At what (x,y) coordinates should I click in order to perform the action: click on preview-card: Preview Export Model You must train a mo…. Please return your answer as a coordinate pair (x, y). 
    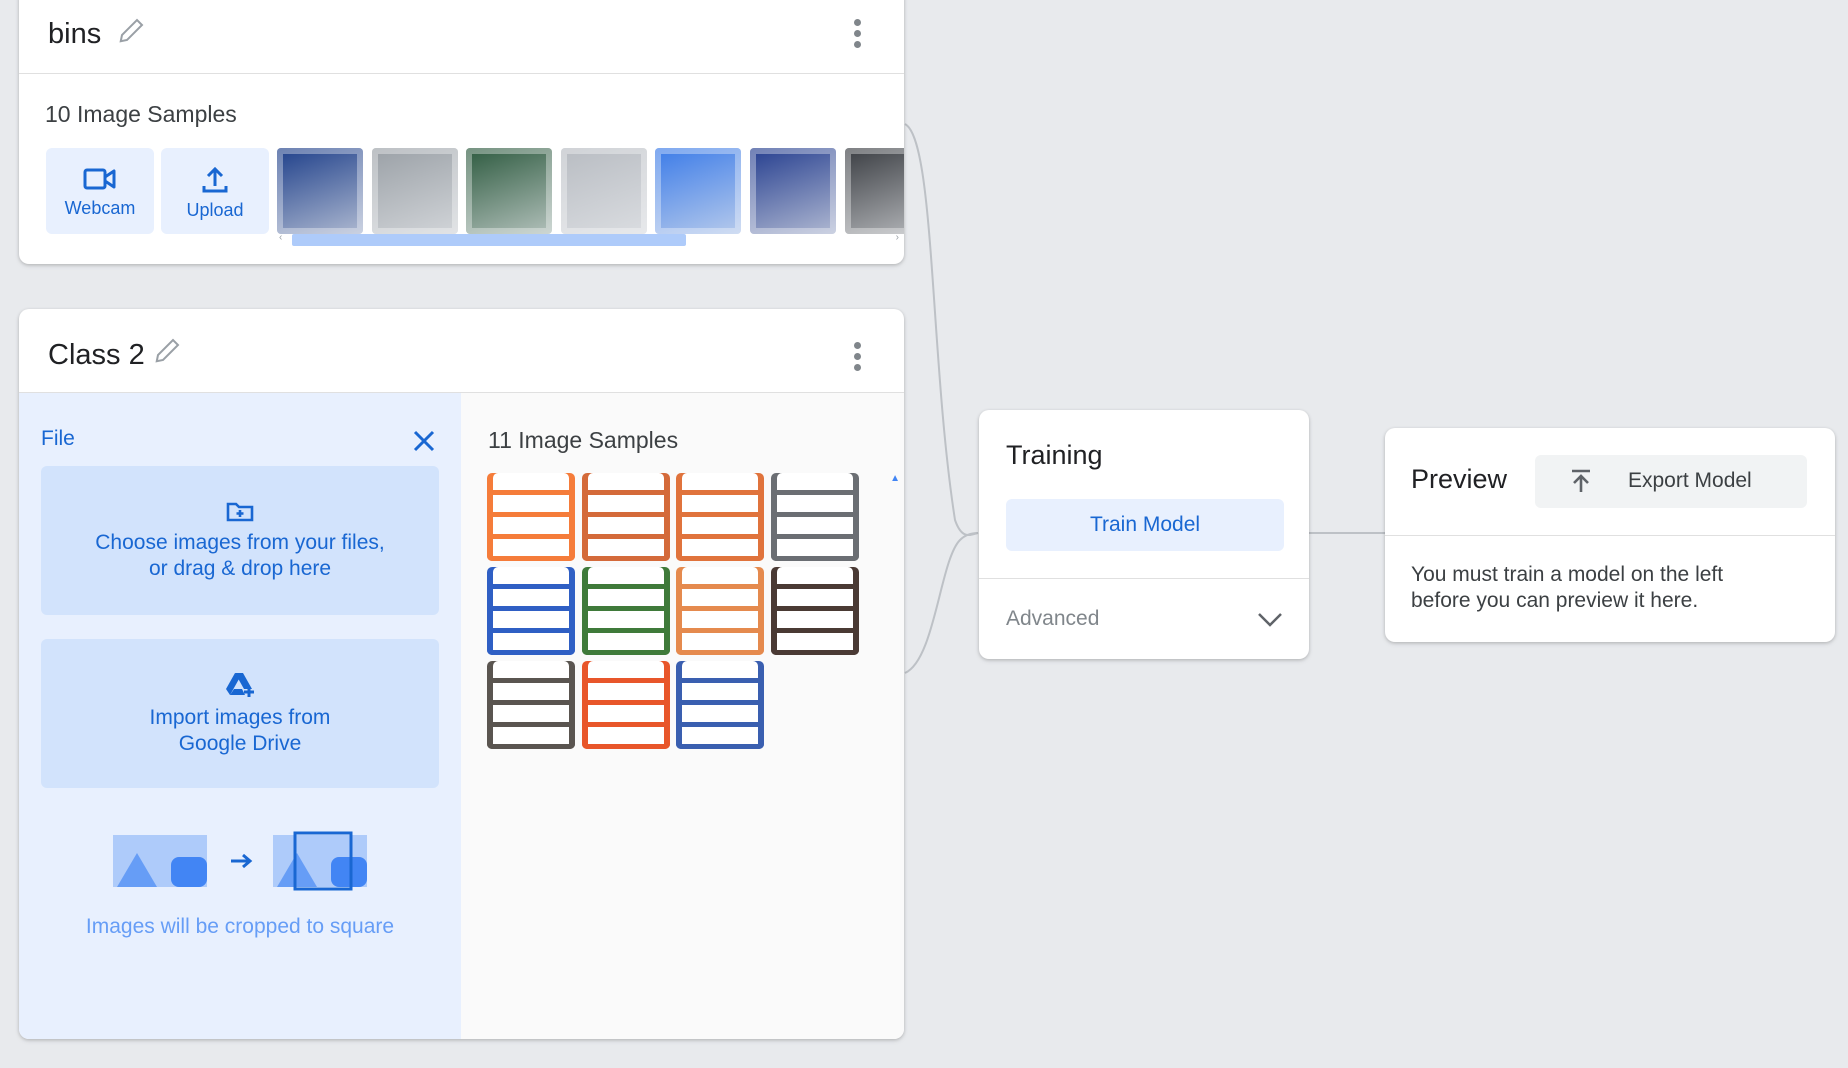
    Looking at the image, I should click on (1610, 535).